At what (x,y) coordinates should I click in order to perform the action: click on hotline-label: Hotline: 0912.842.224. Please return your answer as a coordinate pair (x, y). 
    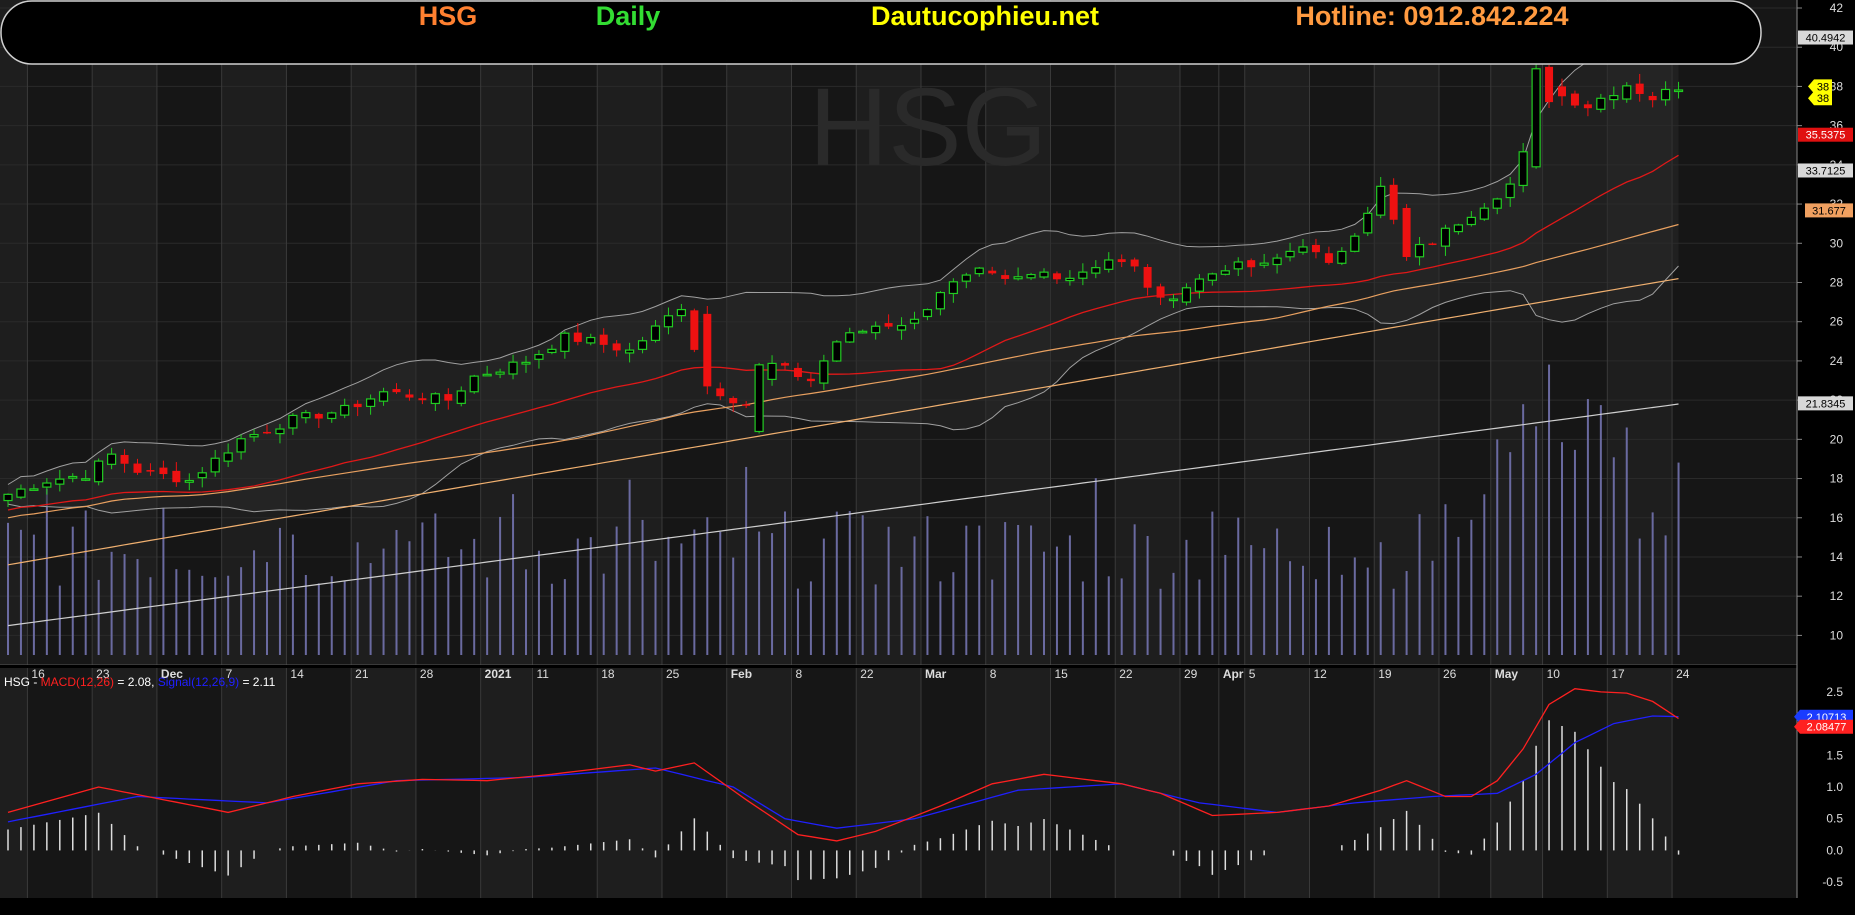
    Looking at the image, I should click on (1431, 16).